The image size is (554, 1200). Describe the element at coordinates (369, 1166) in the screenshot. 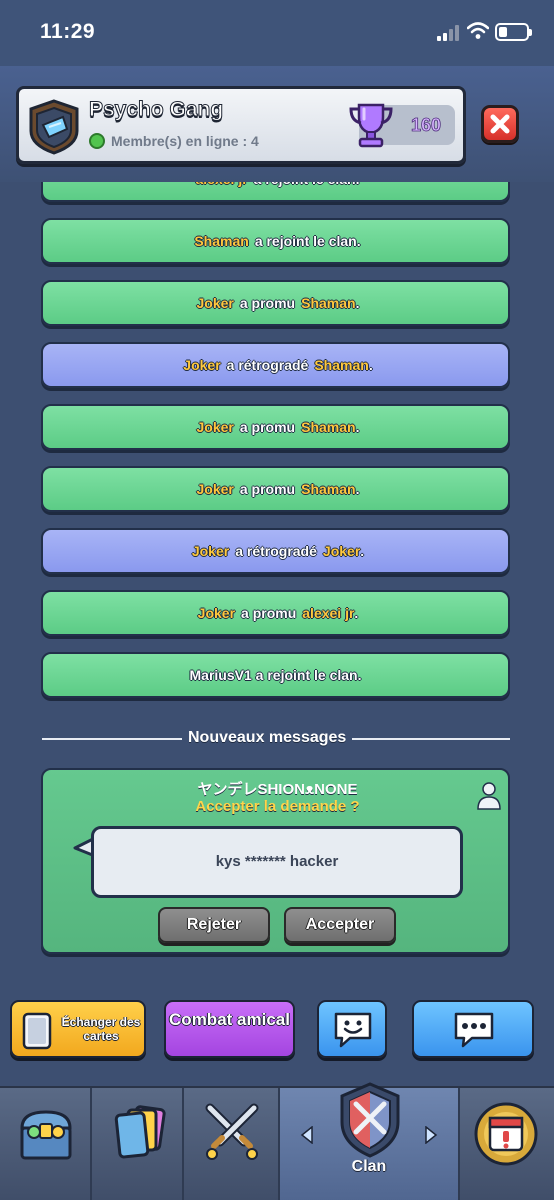

I see `tab-clan-label: Clan` at that location.